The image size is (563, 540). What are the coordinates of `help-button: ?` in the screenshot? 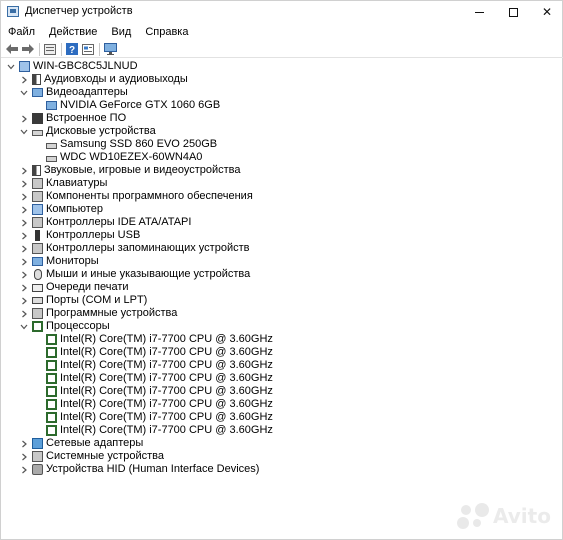 It's located at (72, 49).